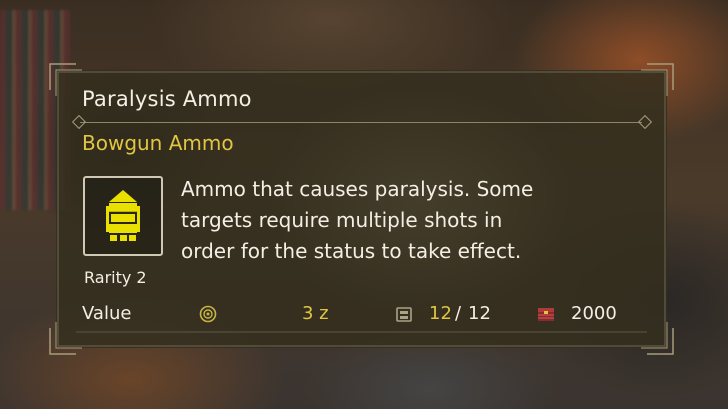 Image resolution: width=728 pixels, height=409 pixels. What do you see at coordinates (351, 251) in the screenshot?
I see `description-line: order for the status to take effect.` at bounding box center [351, 251].